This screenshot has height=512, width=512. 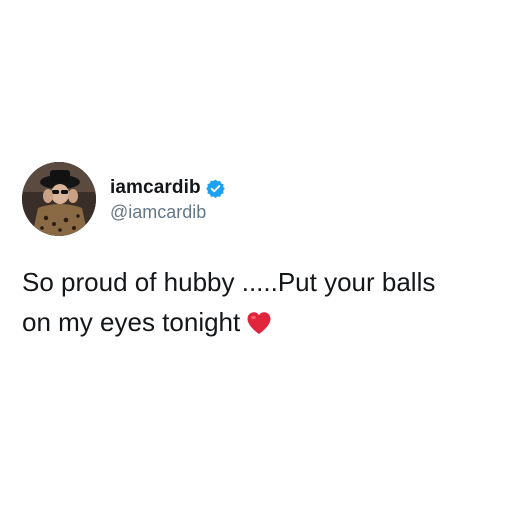 What do you see at coordinates (257, 199) in the screenshot?
I see `tweet-header: iamcardib @iamcardib` at bounding box center [257, 199].